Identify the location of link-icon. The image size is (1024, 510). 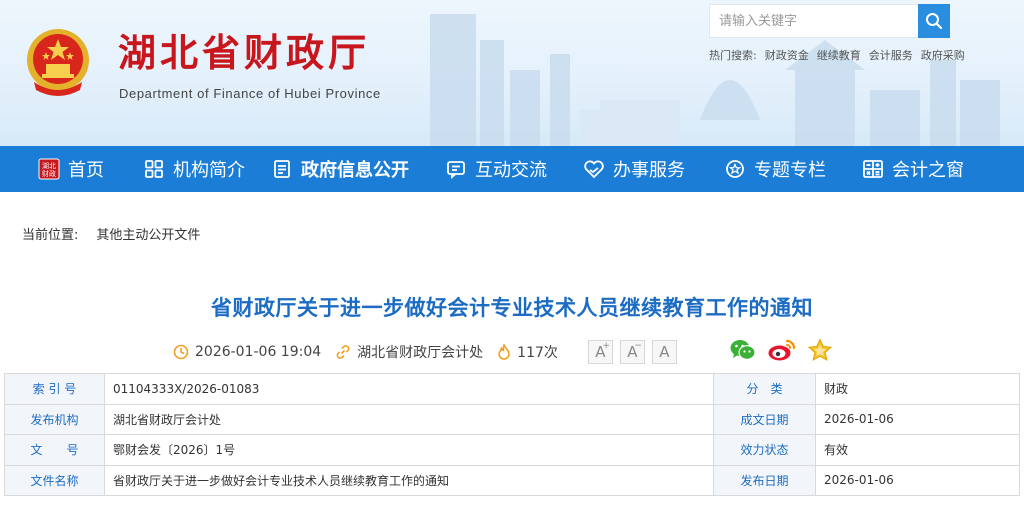
(343, 352).